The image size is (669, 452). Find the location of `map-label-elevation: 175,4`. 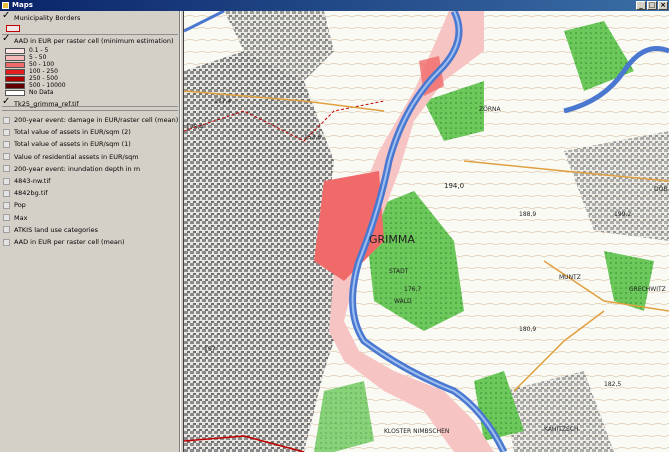

map-label-elevation: 175,4 is located at coordinates (194, 127).